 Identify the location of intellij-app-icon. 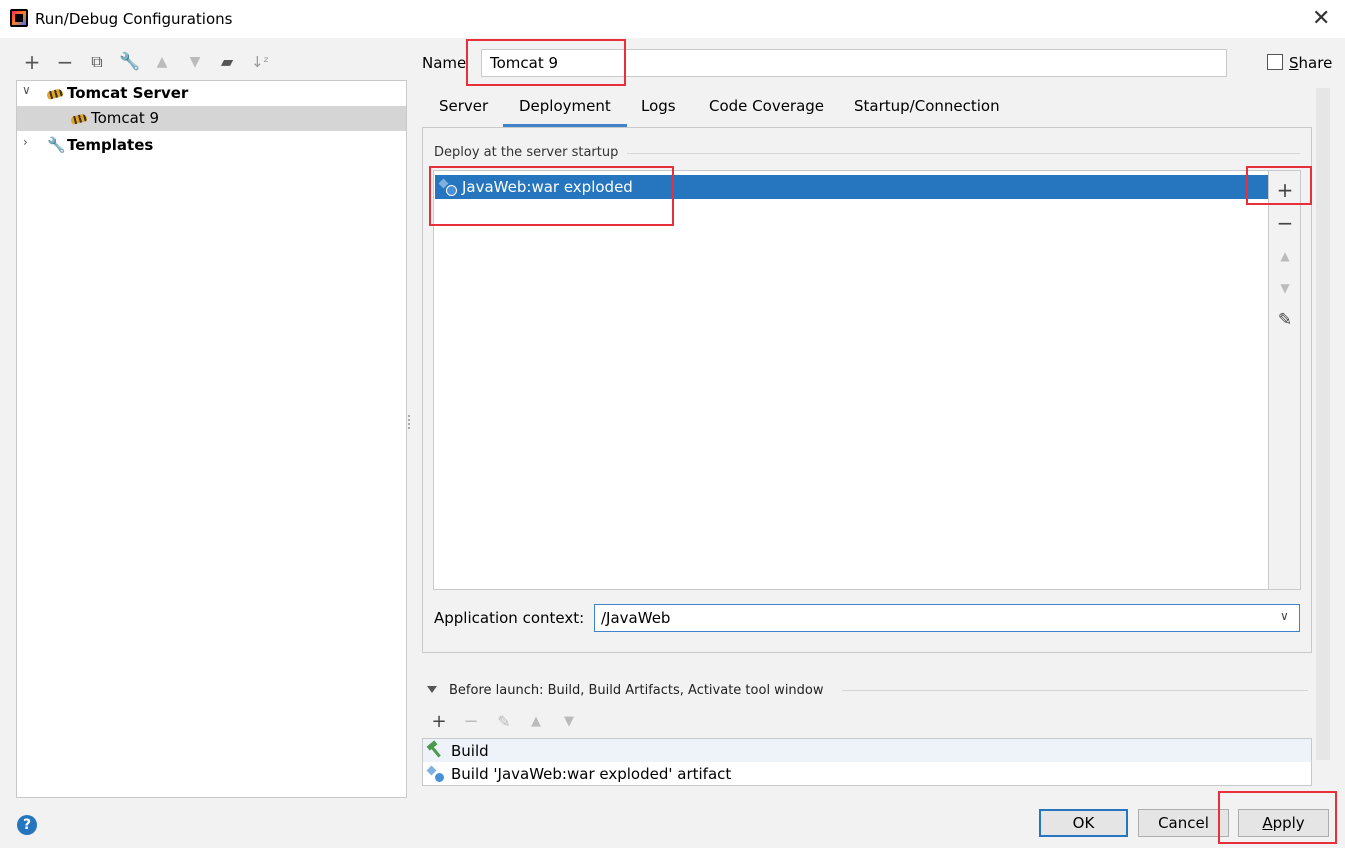
(19, 18).